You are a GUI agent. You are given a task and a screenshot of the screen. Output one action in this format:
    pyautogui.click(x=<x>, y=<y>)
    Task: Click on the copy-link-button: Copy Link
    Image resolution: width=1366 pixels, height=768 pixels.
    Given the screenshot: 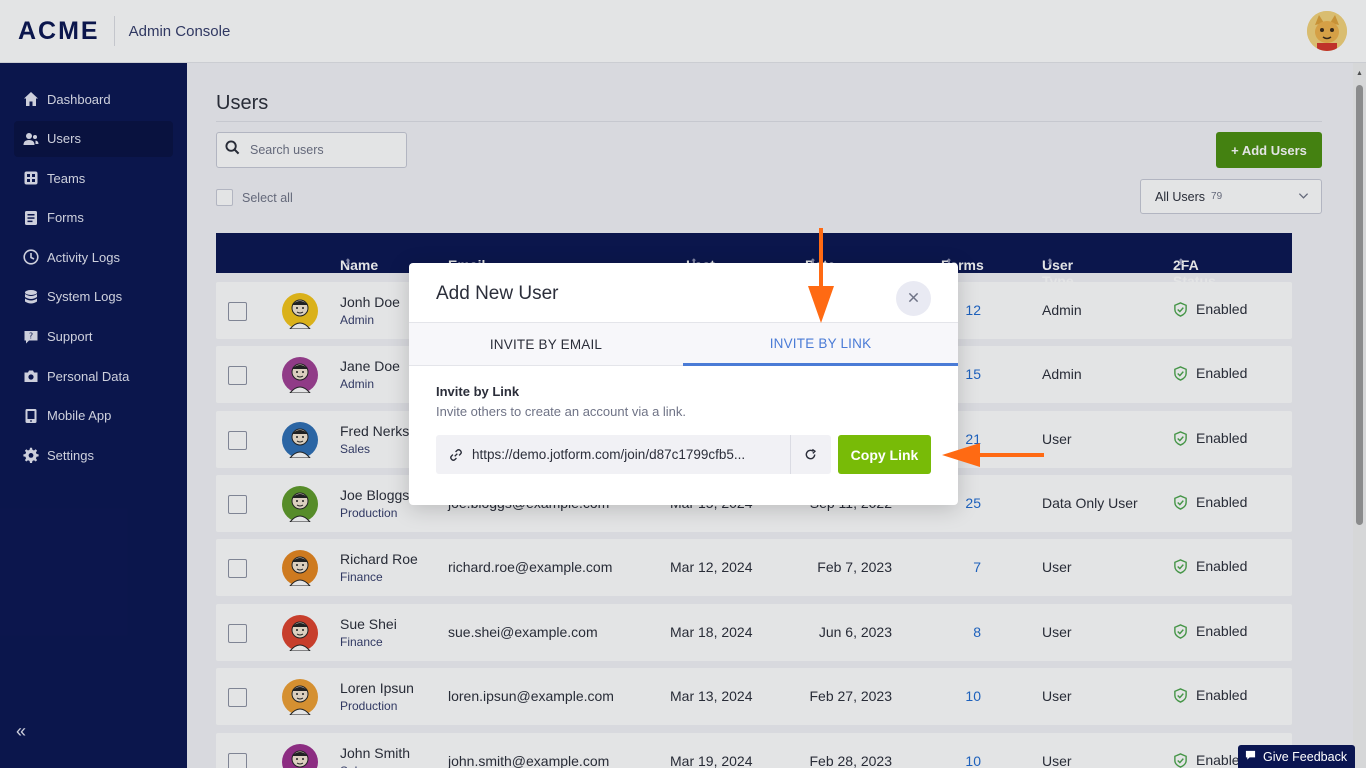 What is the action you would take?
    pyautogui.click(x=884, y=454)
    